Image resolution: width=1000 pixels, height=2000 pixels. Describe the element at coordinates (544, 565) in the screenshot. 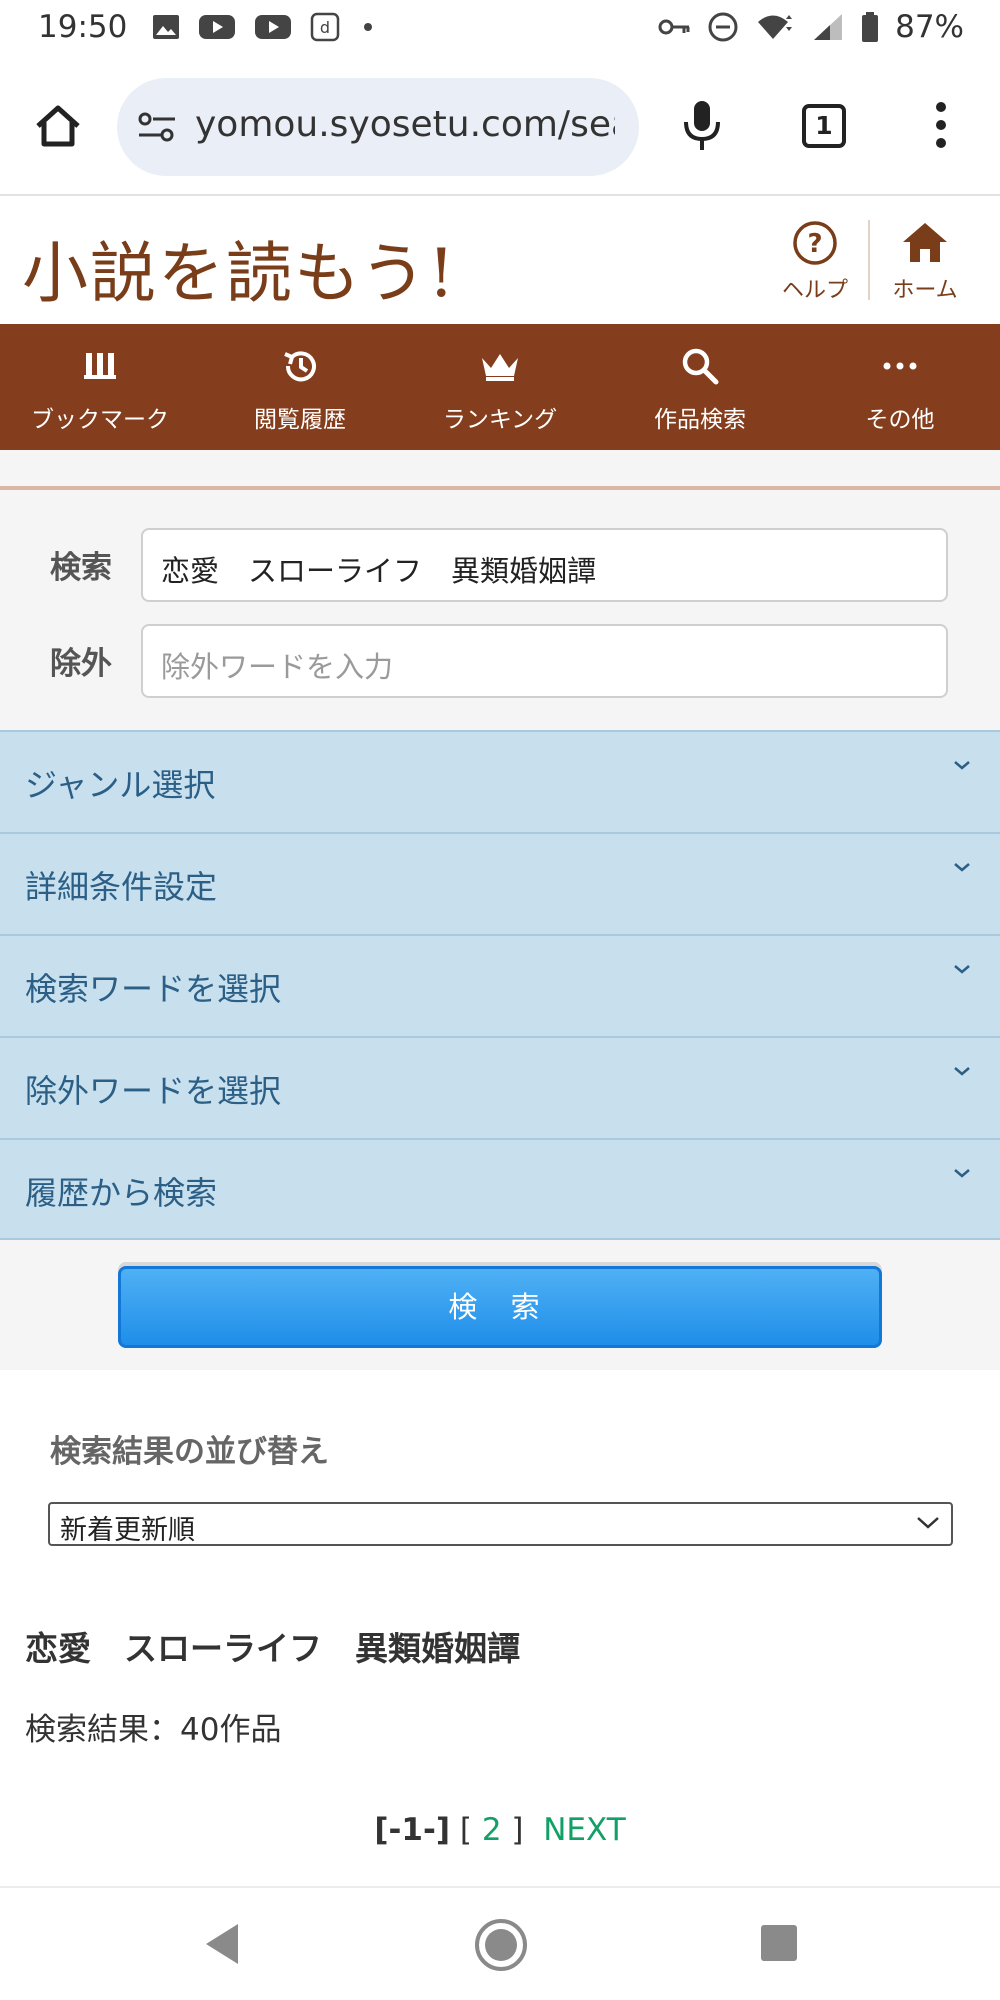

I see `keyword-input: 恋愛 スローライフ 異類婚姻譚` at that location.